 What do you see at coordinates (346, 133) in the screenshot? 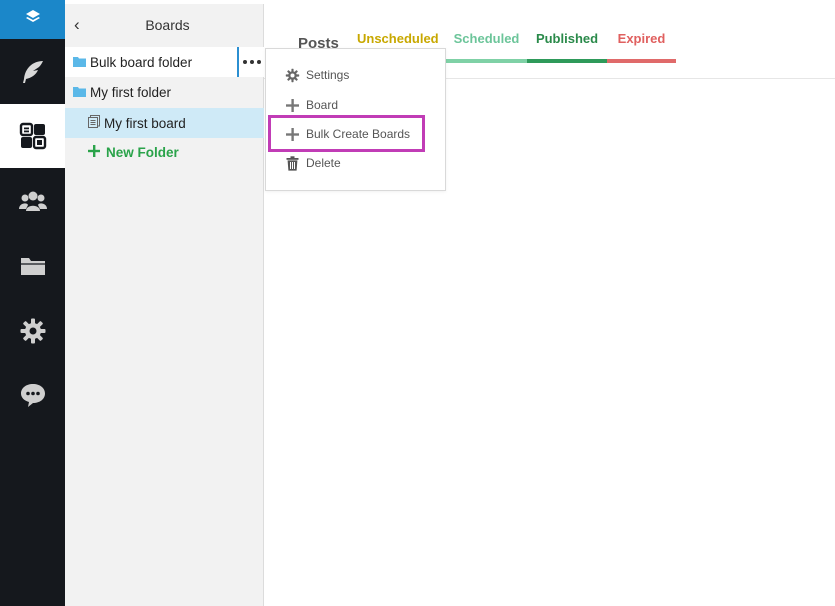
I see `highlight-annotation` at bounding box center [346, 133].